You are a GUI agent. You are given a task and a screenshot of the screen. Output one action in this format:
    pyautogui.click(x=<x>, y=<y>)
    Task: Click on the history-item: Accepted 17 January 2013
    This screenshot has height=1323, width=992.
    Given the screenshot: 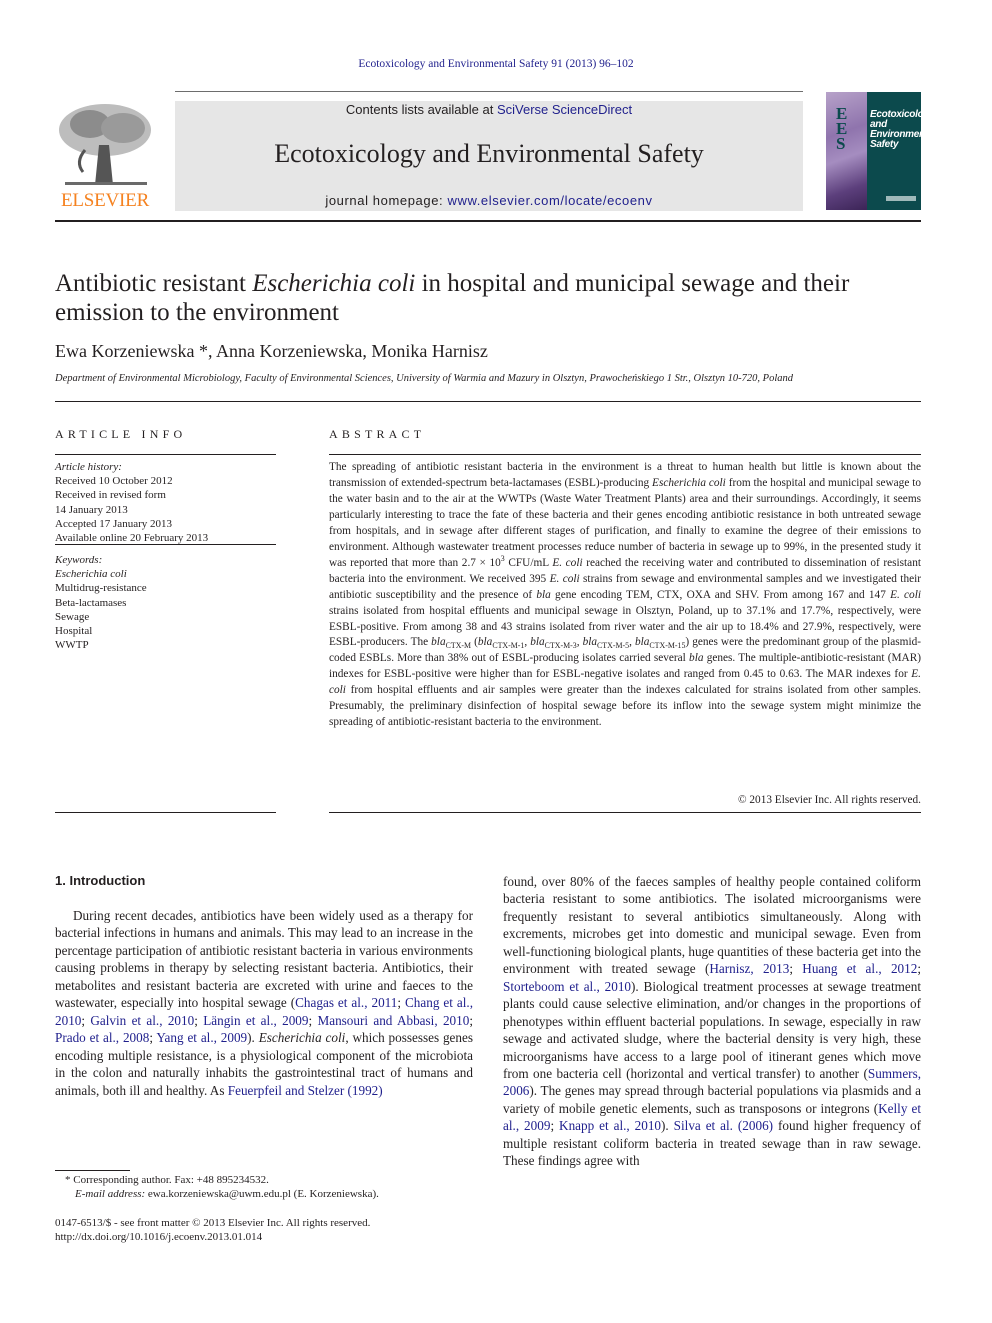 What is the action you would take?
    pyautogui.click(x=113, y=523)
    